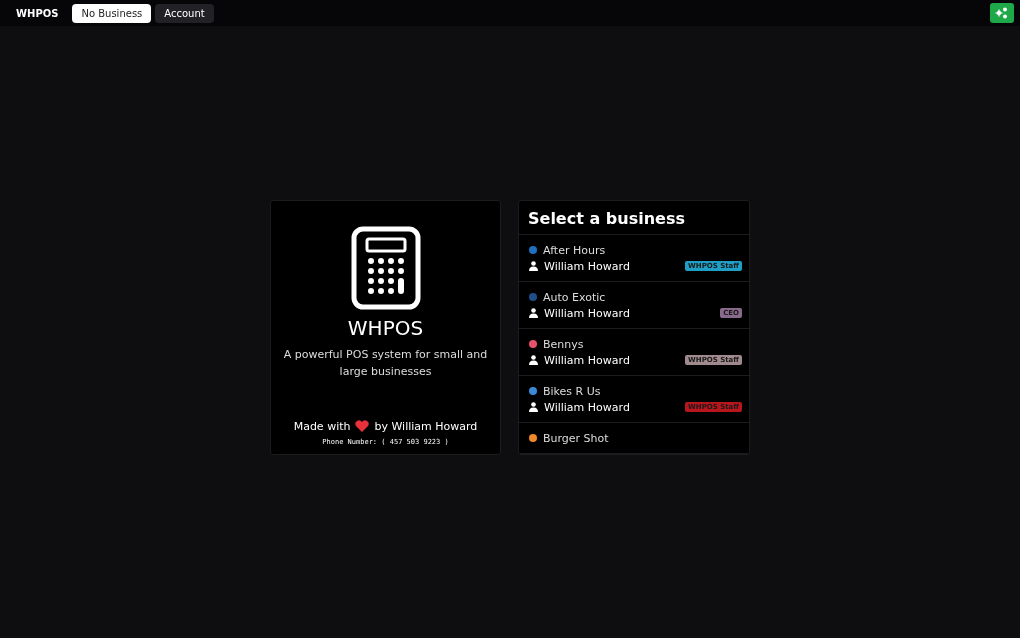 The width and height of the screenshot is (1020, 638). What do you see at coordinates (362, 426) in the screenshot?
I see `heart-icon` at bounding box center [362, 426].